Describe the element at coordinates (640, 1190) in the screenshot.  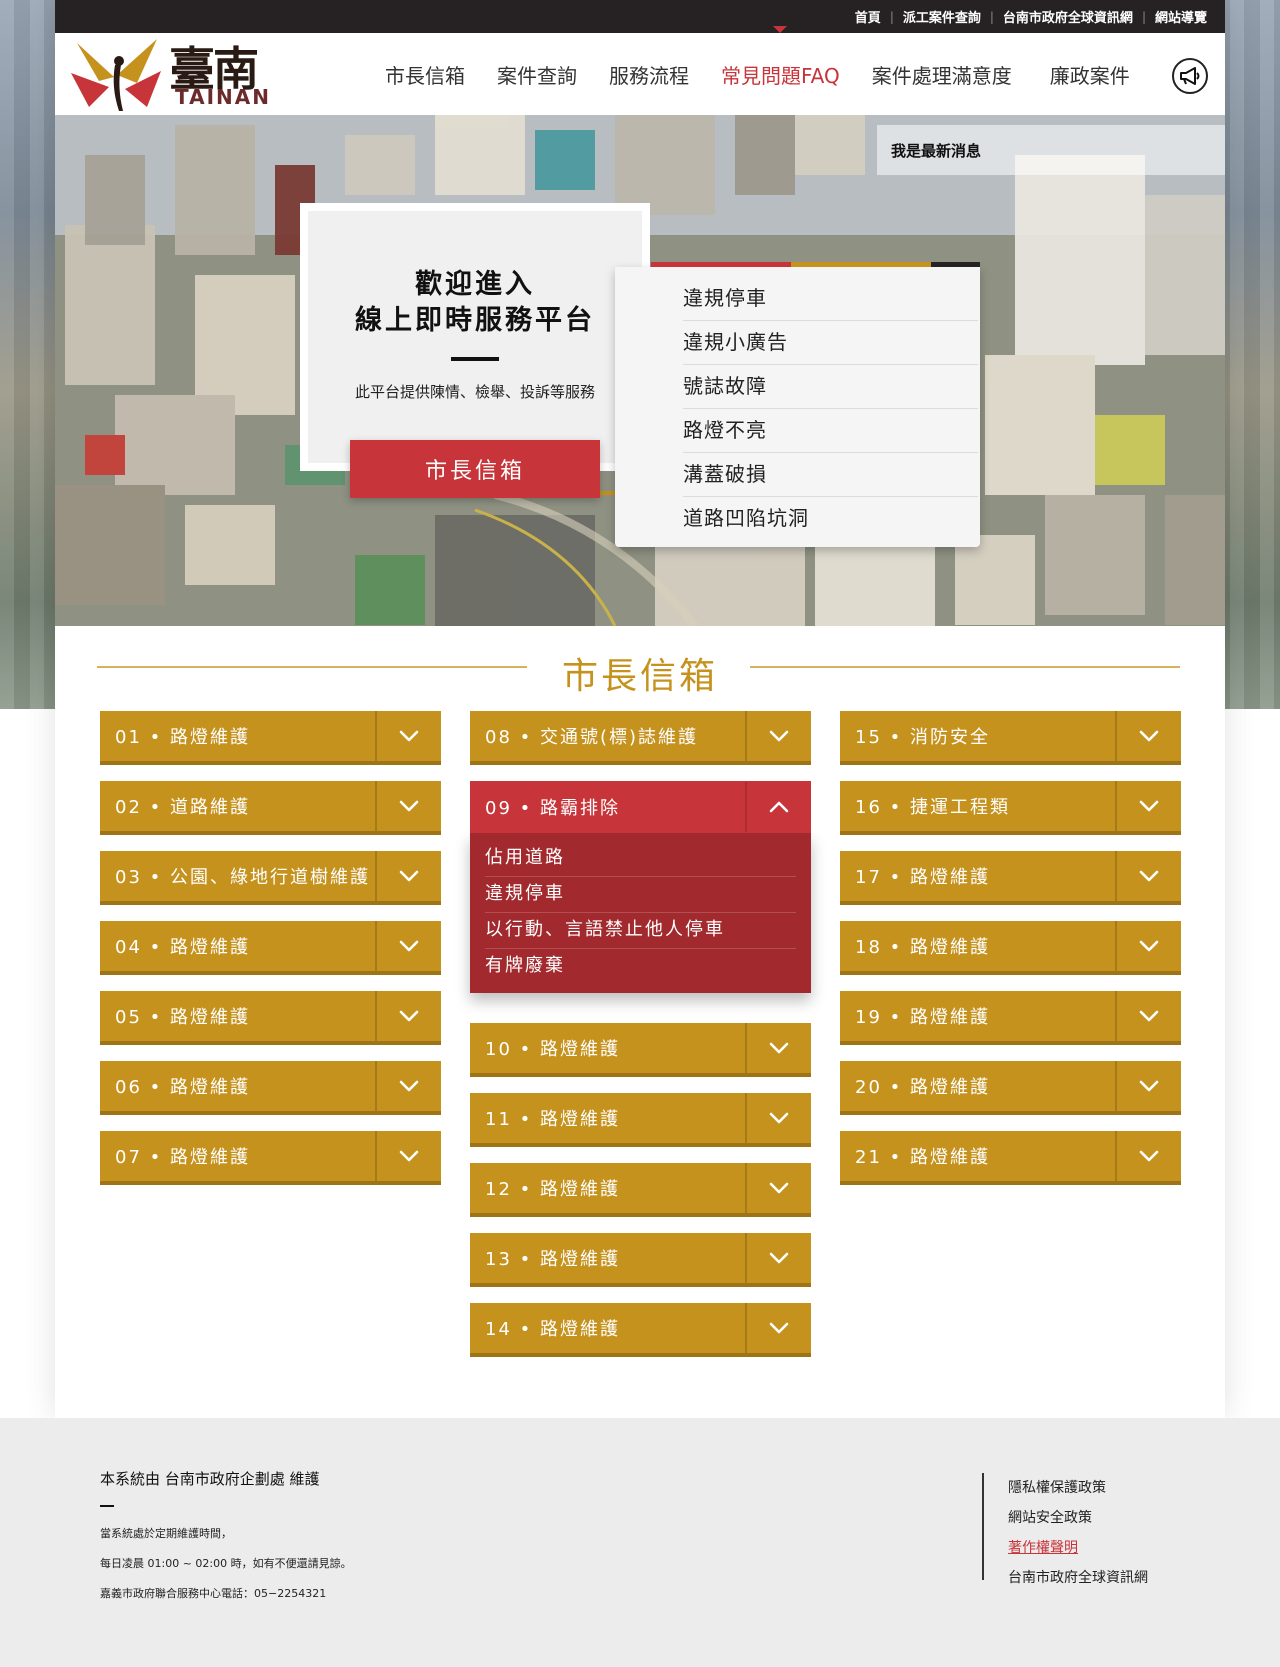
I see `category-accordion-12: 12 • 路燈維護` at that location.